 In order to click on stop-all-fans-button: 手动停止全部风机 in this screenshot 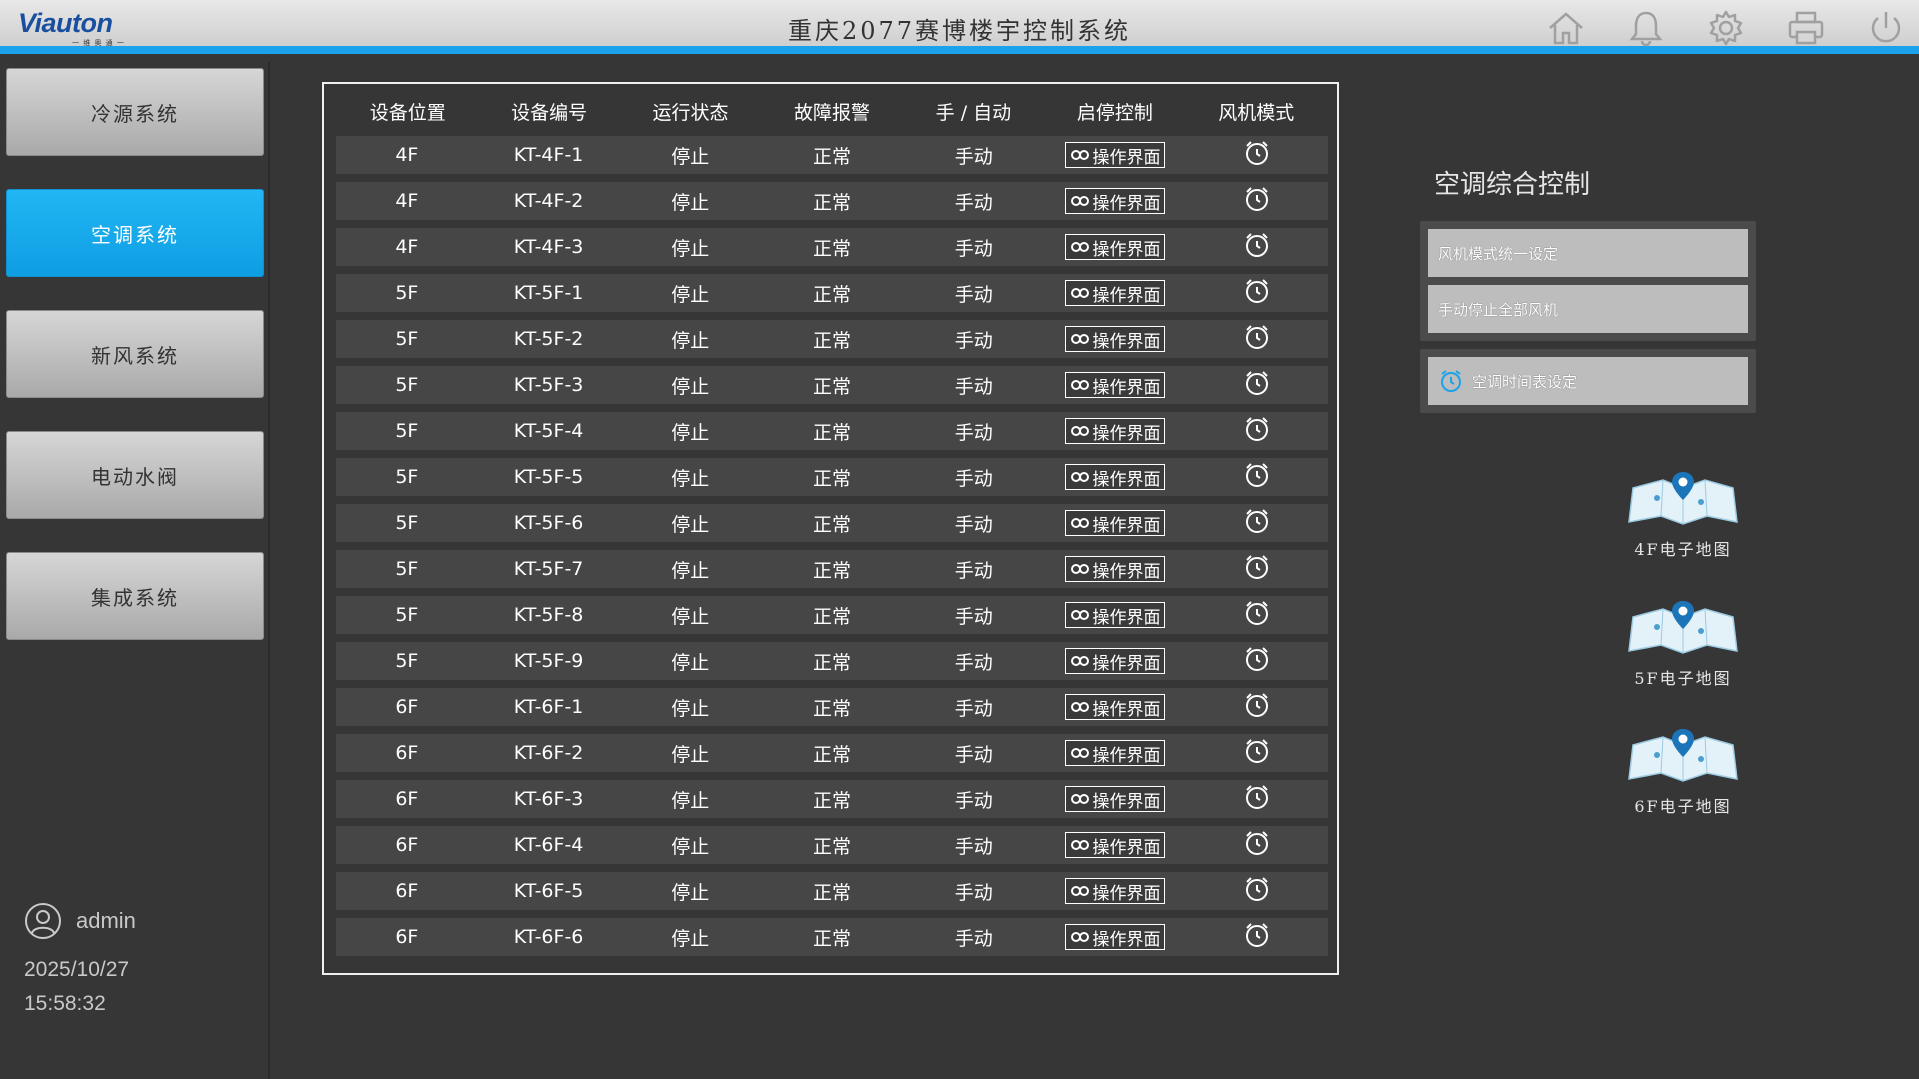, I will do `click(1588, 309)`.